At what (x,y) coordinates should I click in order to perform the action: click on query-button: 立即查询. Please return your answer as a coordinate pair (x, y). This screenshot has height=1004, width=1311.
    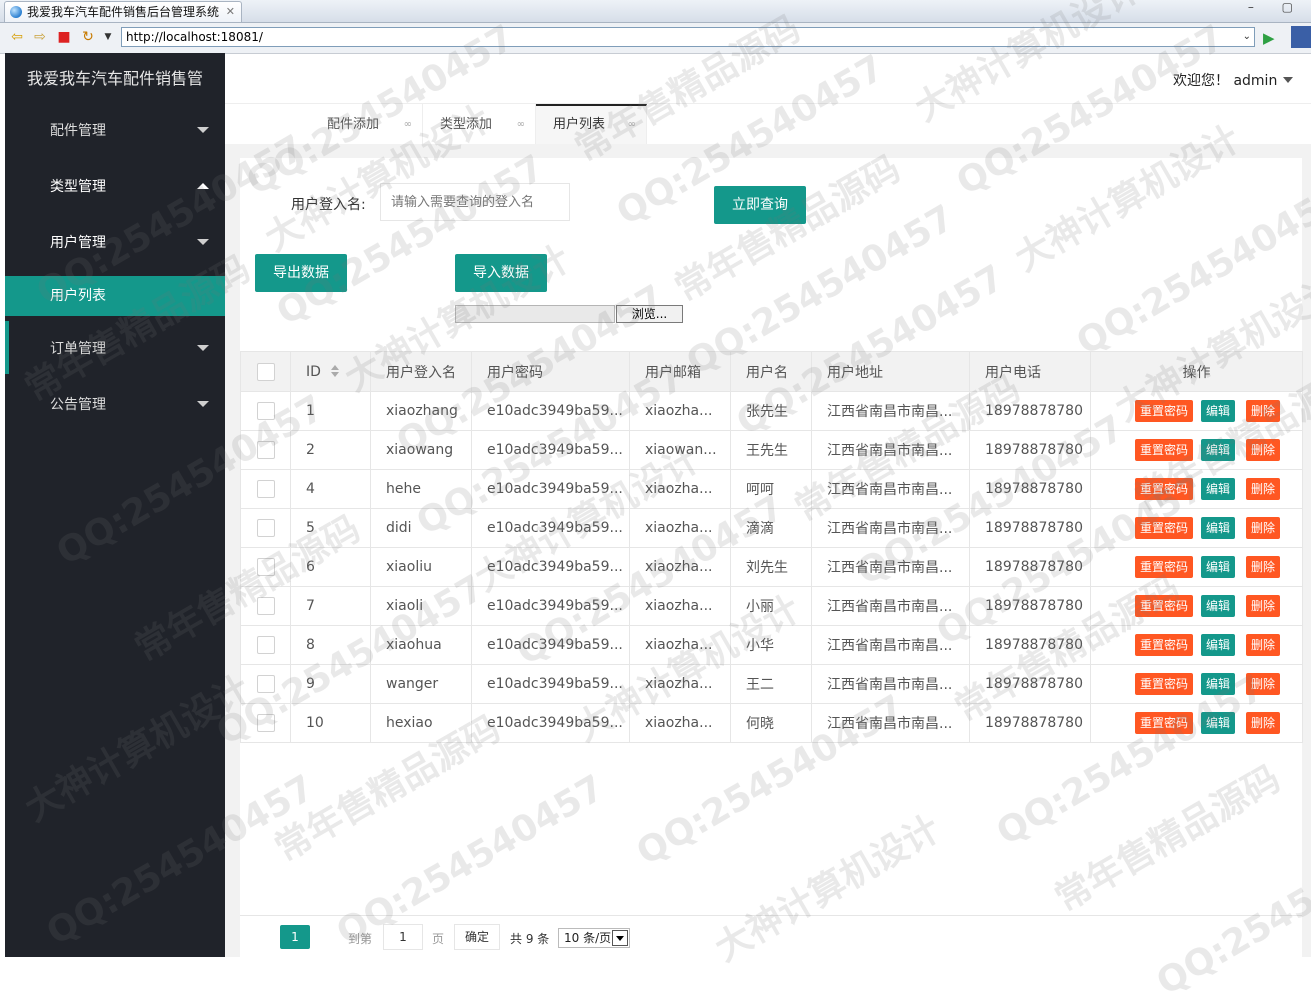
    Looking at the image, I should click on (760, 205).